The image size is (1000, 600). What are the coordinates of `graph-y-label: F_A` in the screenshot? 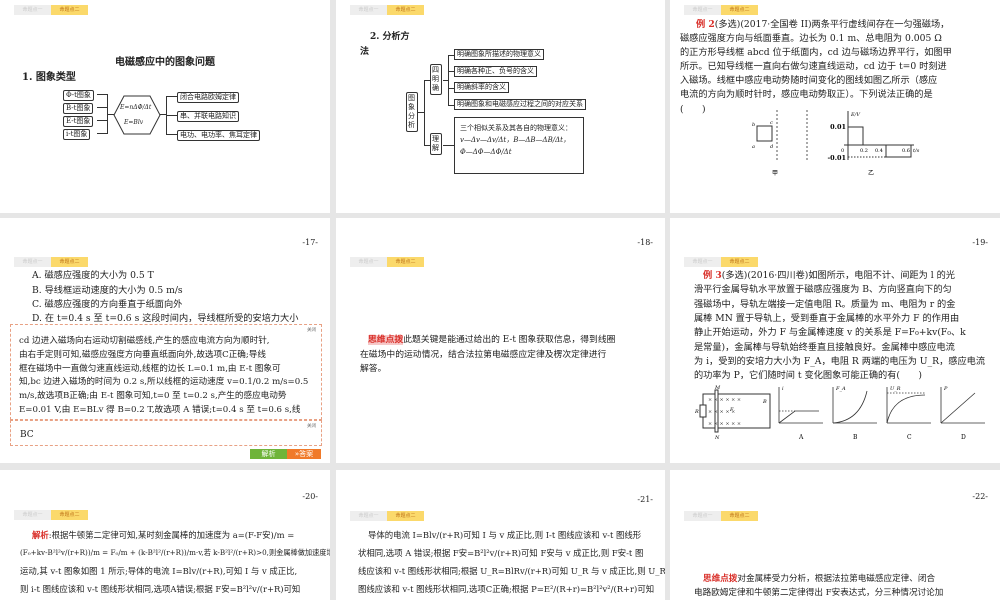 It's located at (840, 389).